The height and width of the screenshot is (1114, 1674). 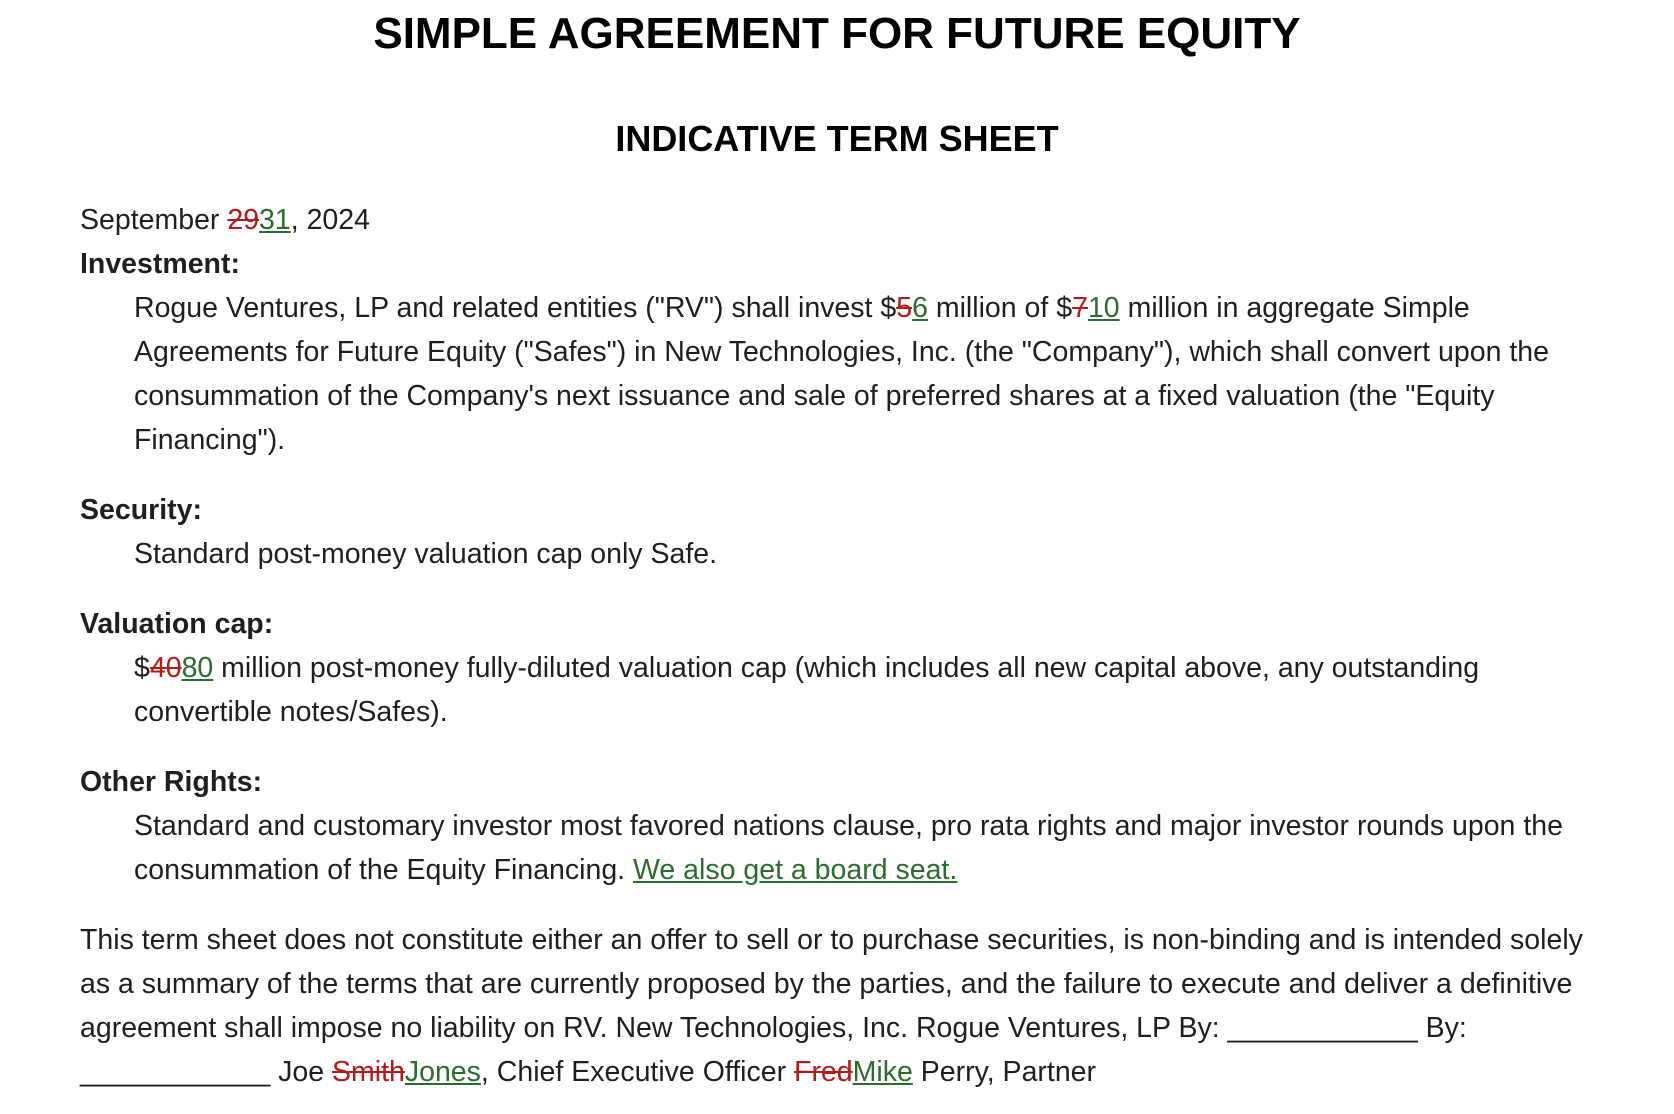 I want to click on date-day-inserted: 31, so click(x=275, y=219).